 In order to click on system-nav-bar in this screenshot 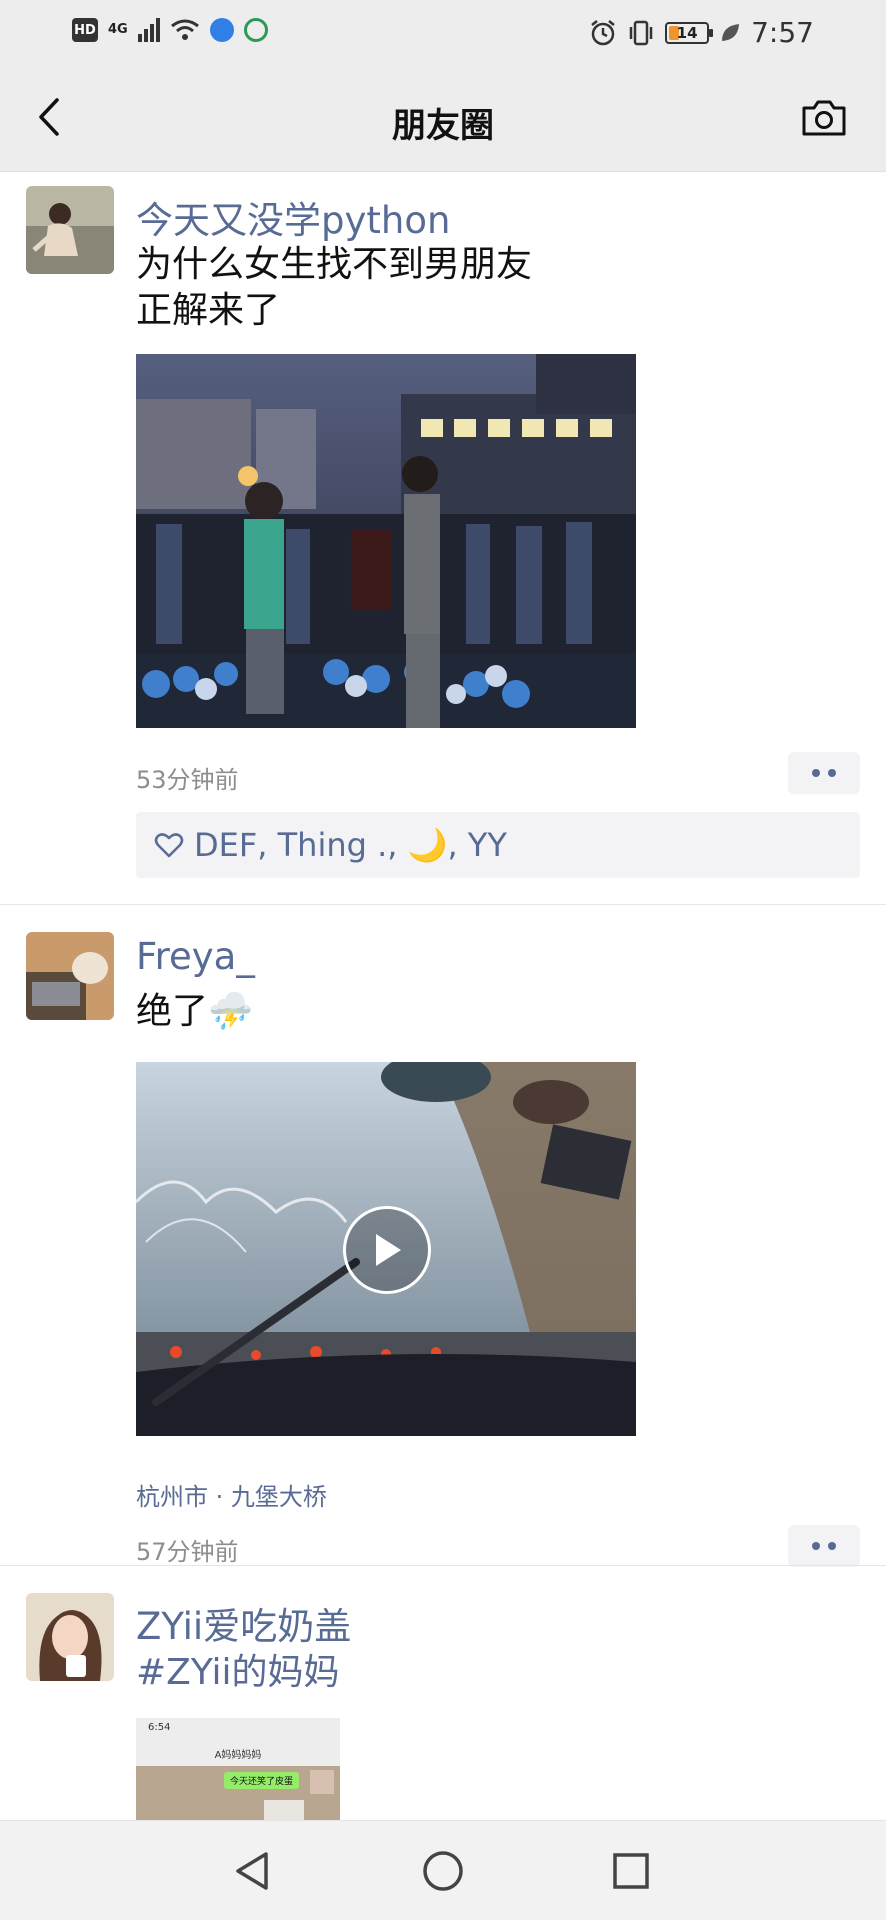, I will do `click(443, 1870)`.